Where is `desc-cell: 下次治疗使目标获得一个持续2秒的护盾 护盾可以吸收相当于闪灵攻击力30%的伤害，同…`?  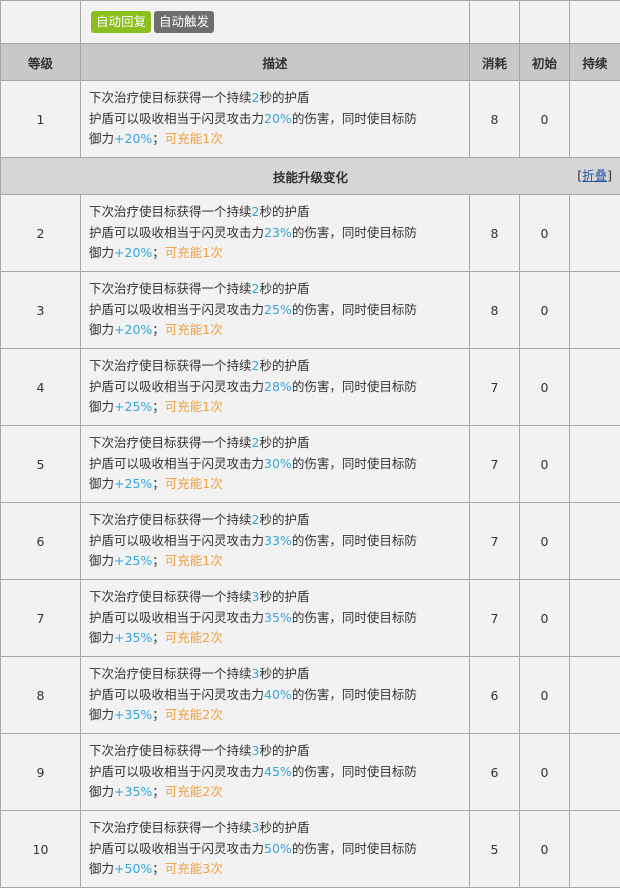
desc-cell: 下次治疗使目标获得一个持续2秒的护盾 护盾可以吸收相当于闪灵攻击力30%的伤害，同… is located at coordinates (275, 464).